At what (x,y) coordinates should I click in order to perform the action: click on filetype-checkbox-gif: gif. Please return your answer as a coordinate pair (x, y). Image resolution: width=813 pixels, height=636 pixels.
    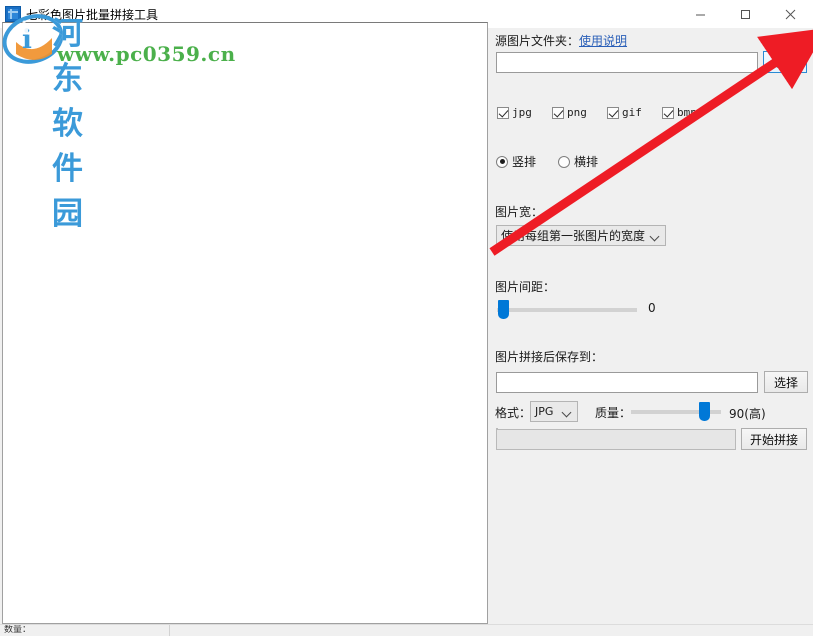
    Looking at the image, I should click on (634, 112).